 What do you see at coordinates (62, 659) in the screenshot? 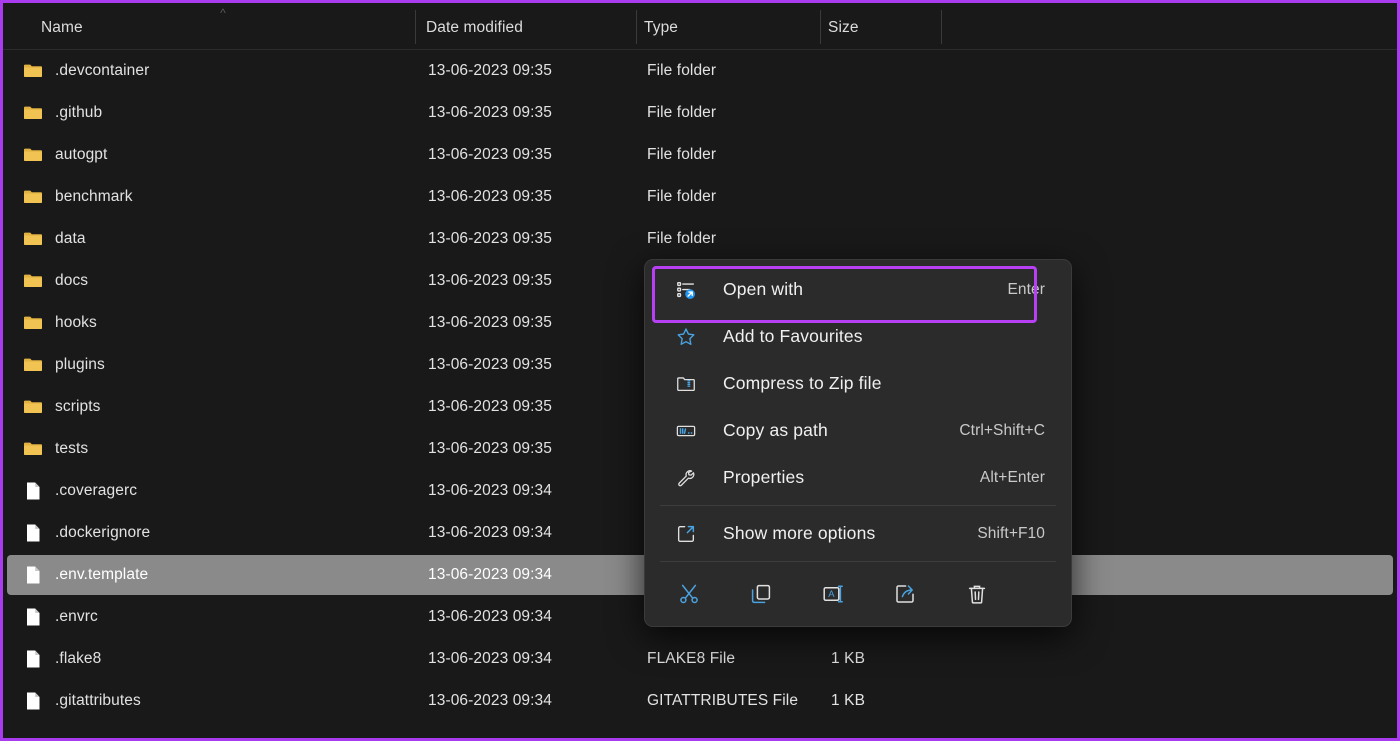
I see `file-name-cell: .flake8` at bounding box center [62, 659].